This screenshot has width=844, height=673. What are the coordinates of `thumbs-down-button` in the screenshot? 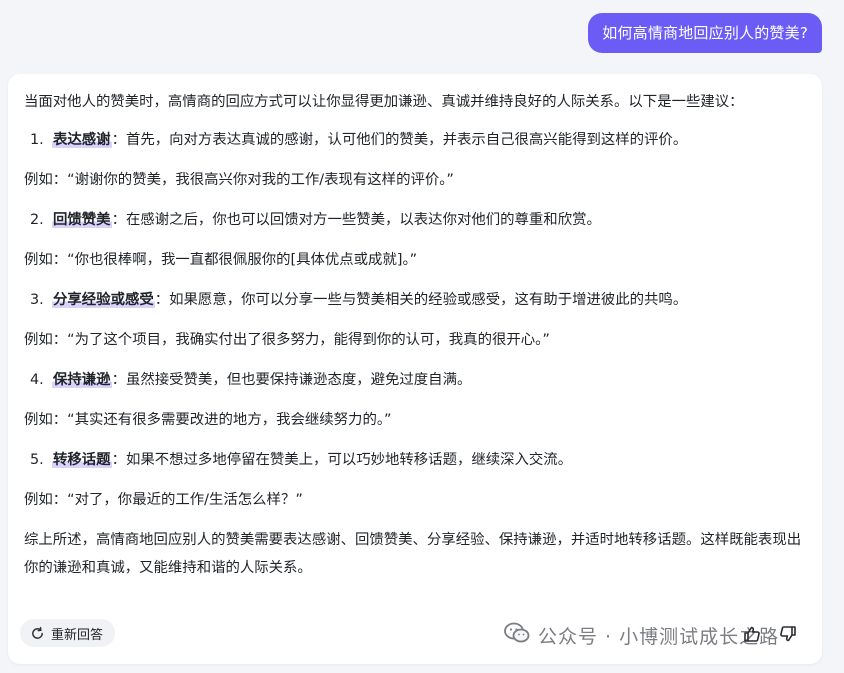 It's located at (788, 636).